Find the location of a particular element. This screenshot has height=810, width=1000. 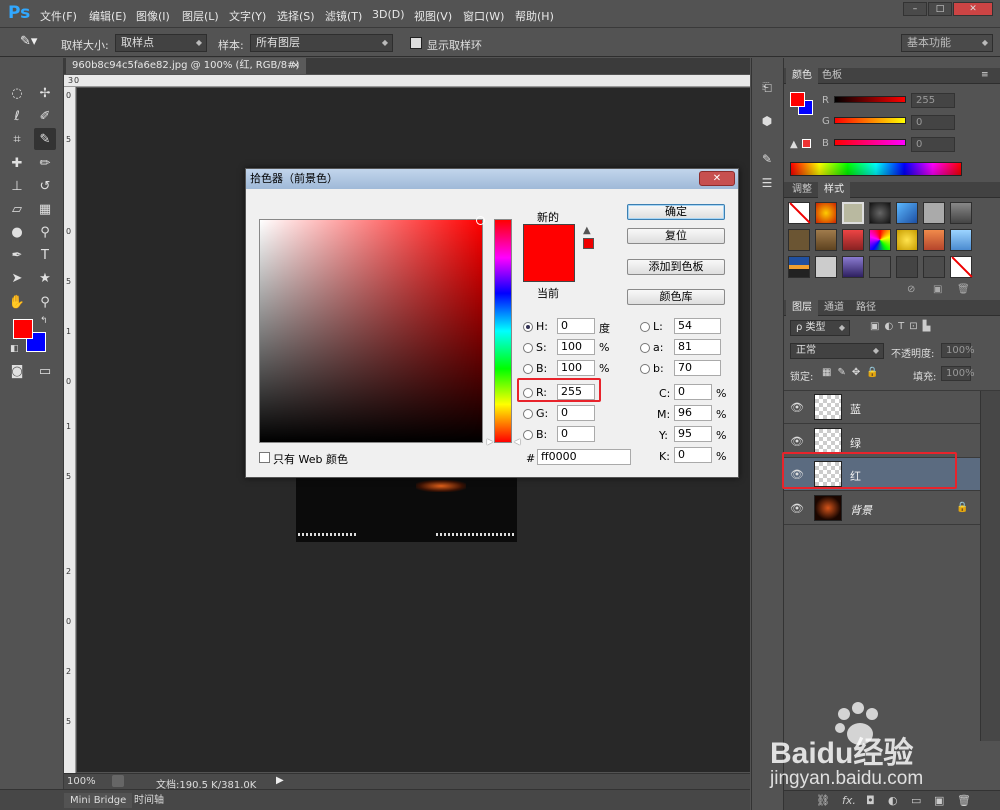

type-tool-icon: T is located at coordinates (45, 255).